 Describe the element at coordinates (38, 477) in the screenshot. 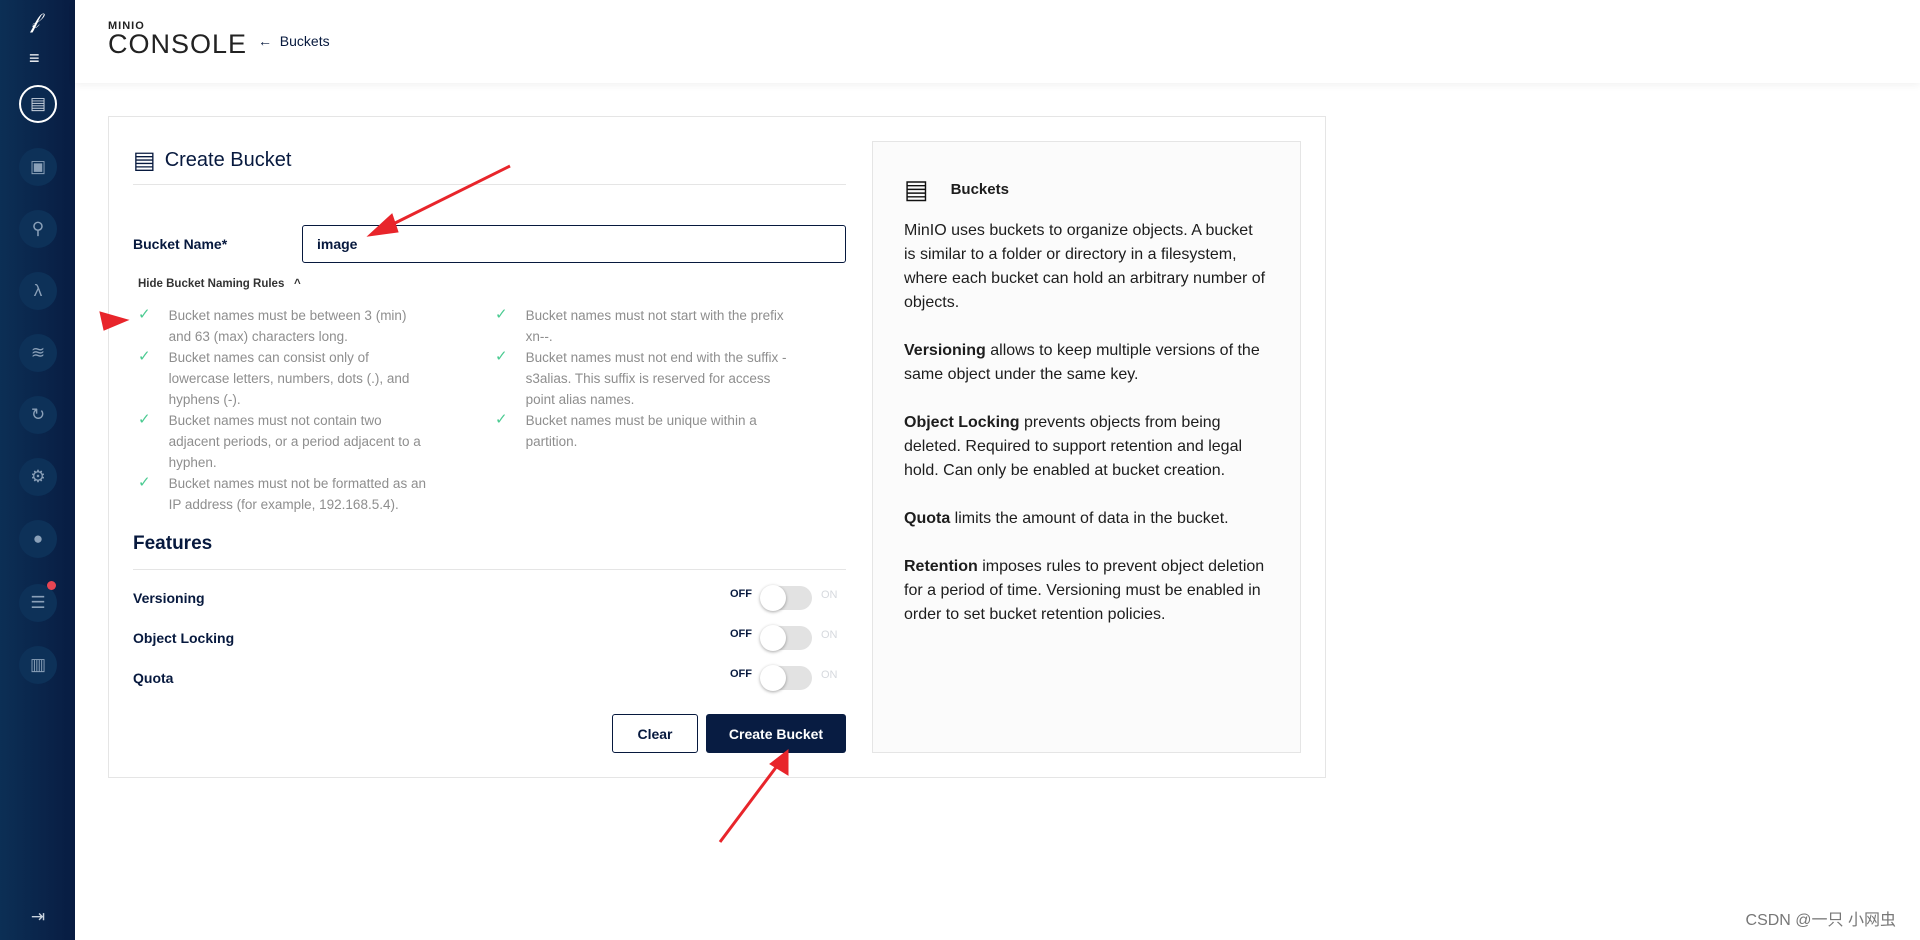

I see `settings-icon: ⚙` at that location.